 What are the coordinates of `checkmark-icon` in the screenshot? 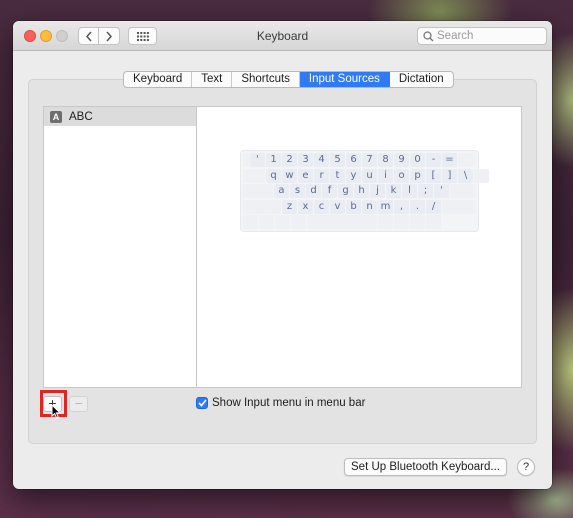 It's located at (202, 403).